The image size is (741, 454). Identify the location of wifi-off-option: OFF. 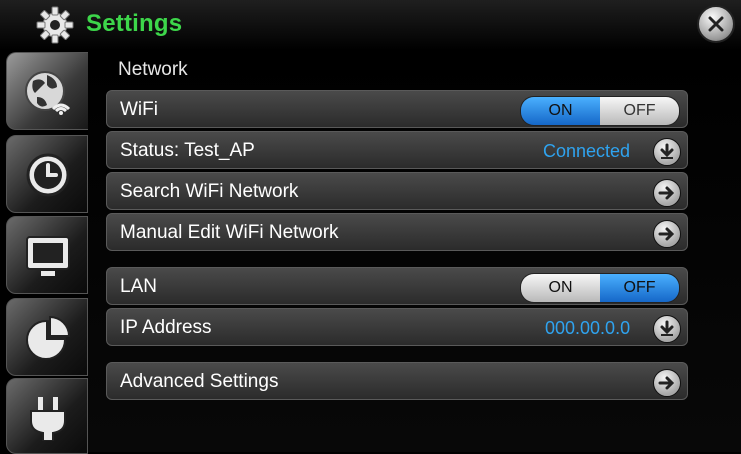
(639, 111).